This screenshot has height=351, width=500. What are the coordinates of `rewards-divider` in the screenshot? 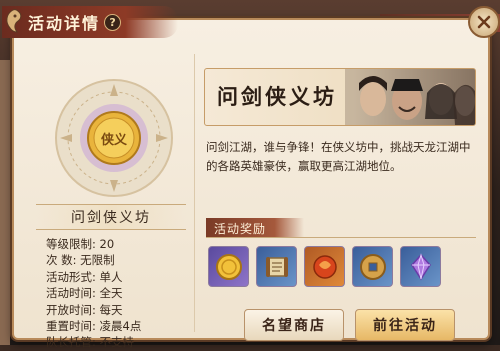 It's located at (341, 237).